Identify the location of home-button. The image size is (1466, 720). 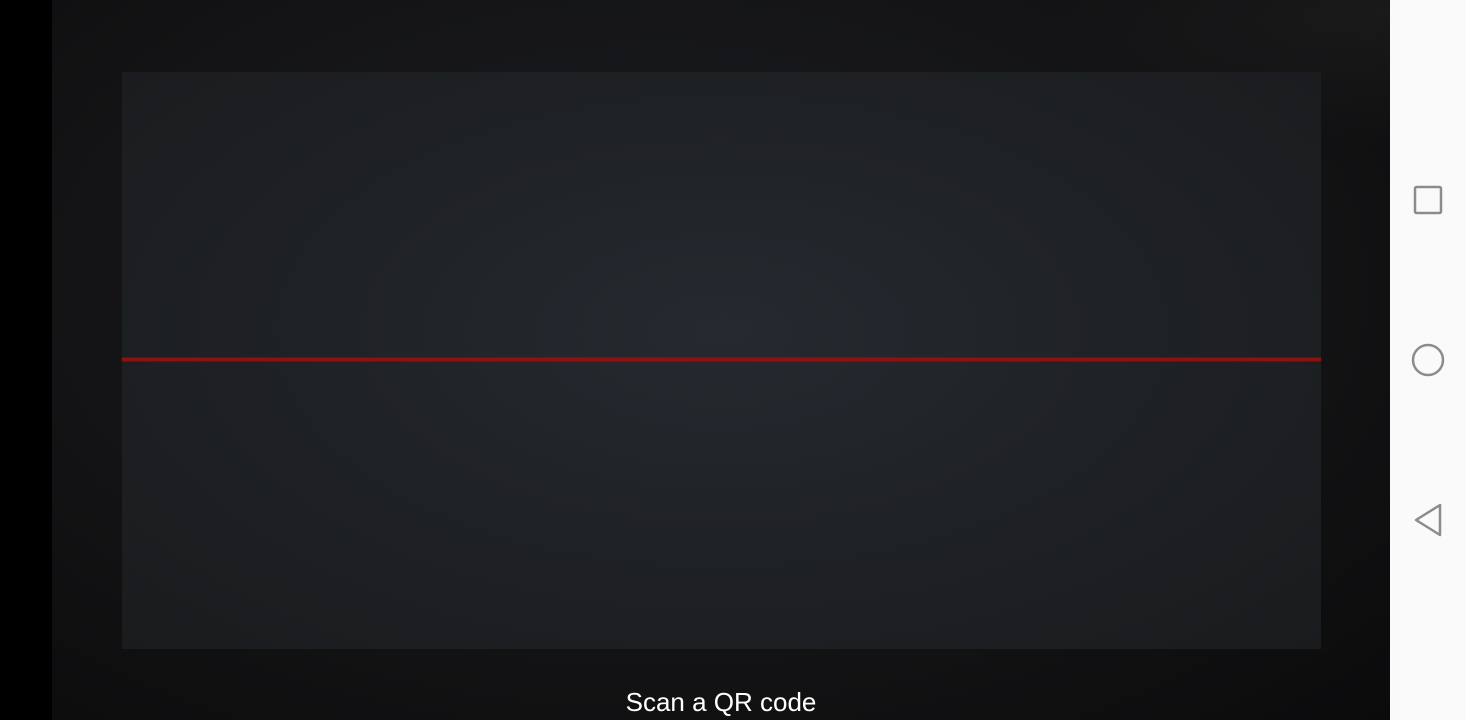
(1428, 360).